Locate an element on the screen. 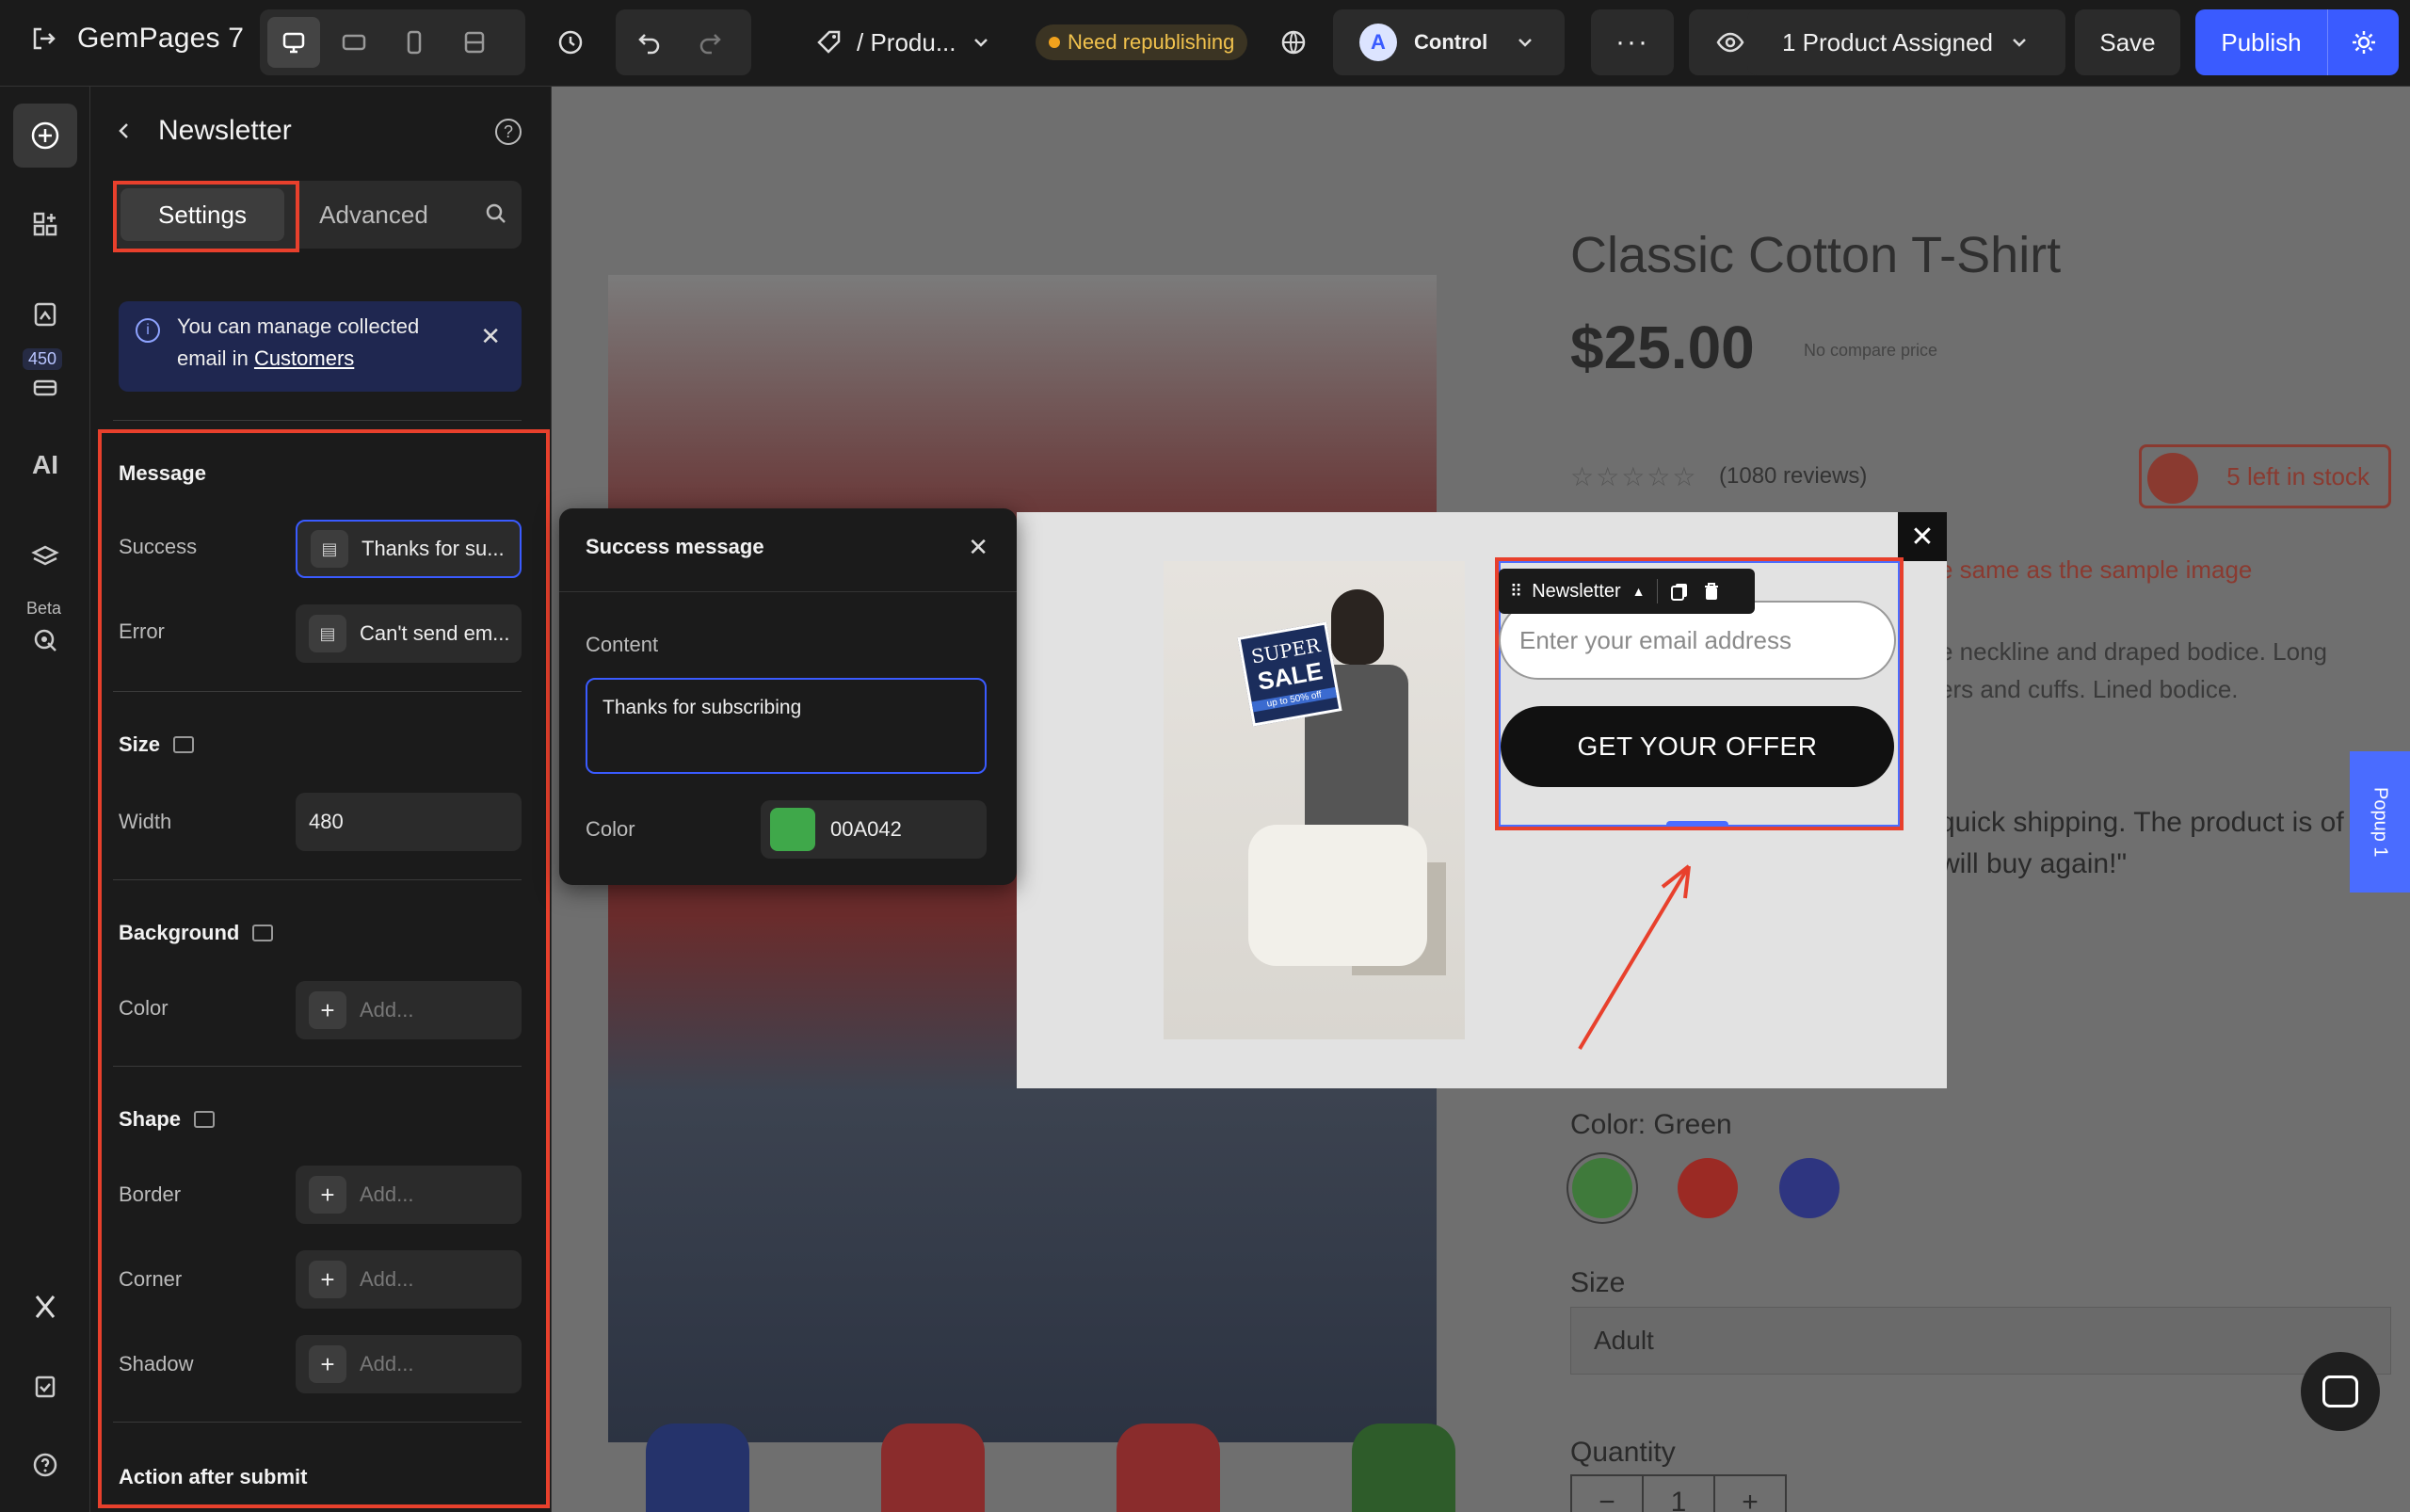  help-circle-icon is located at coordinates (45, 1465).